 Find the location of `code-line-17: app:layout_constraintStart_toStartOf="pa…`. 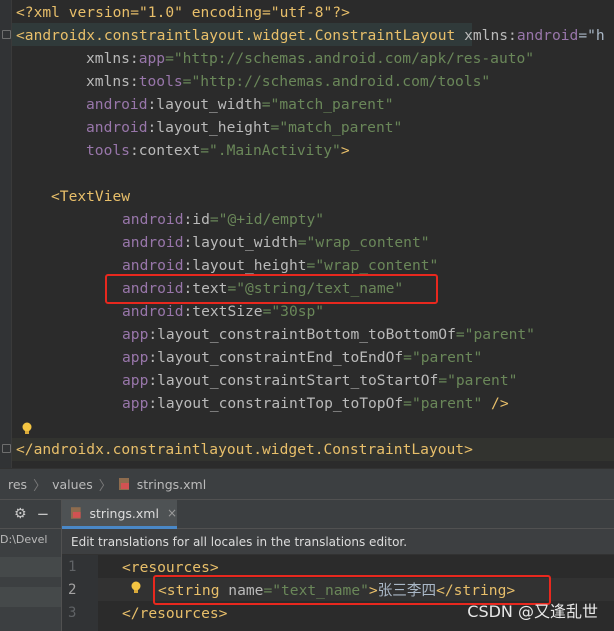

code-line-17: app:layout_constraintStart_toStartOf="pa… is located at coordinates (319, 380).